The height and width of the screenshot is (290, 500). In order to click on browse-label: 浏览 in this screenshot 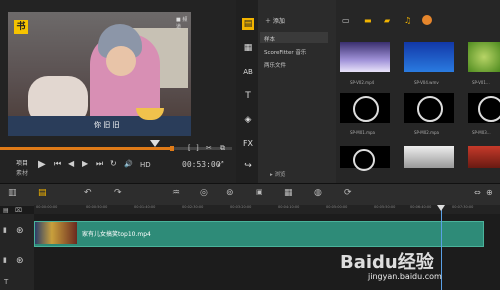, I will do `click(280, 175)`.